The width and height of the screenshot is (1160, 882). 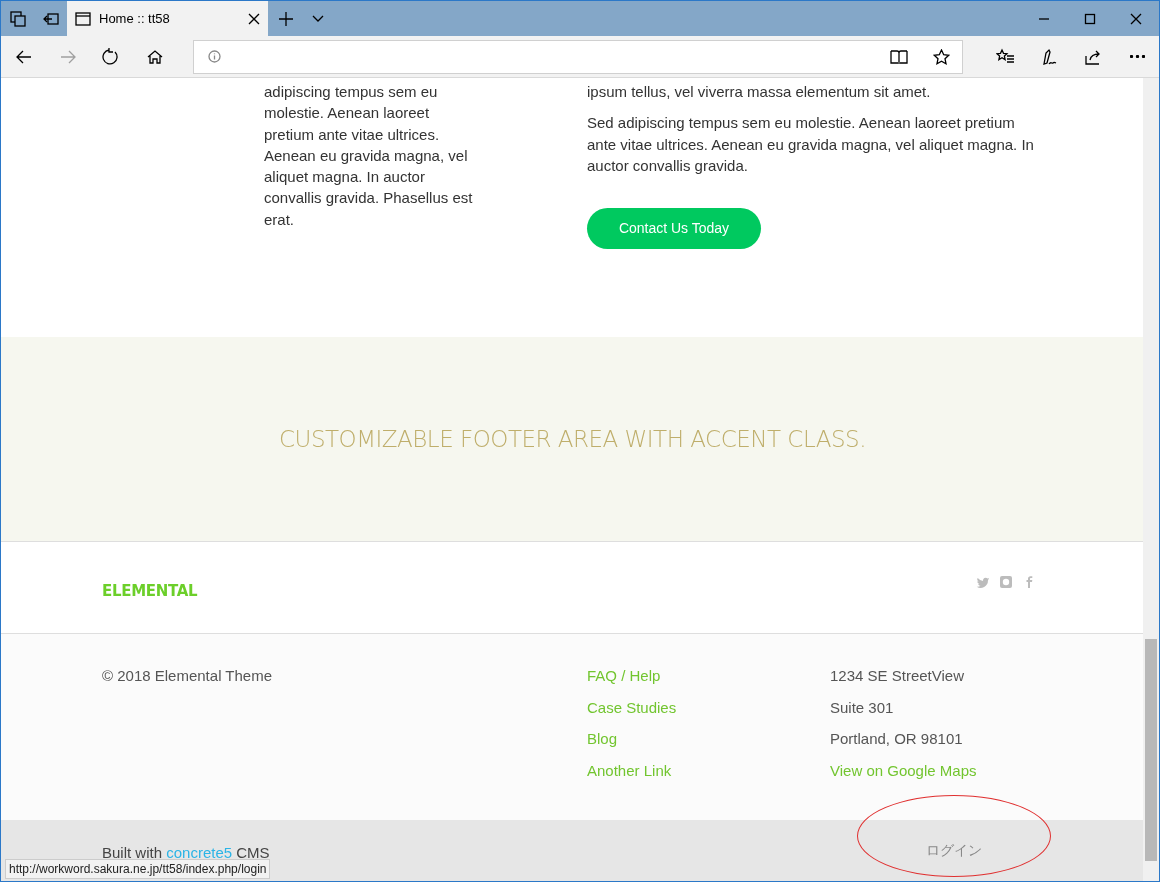 What do you see at coordinates (1151, 479) in the screenshot?
I see `scrollbar` at bounding box center [1151, 479].